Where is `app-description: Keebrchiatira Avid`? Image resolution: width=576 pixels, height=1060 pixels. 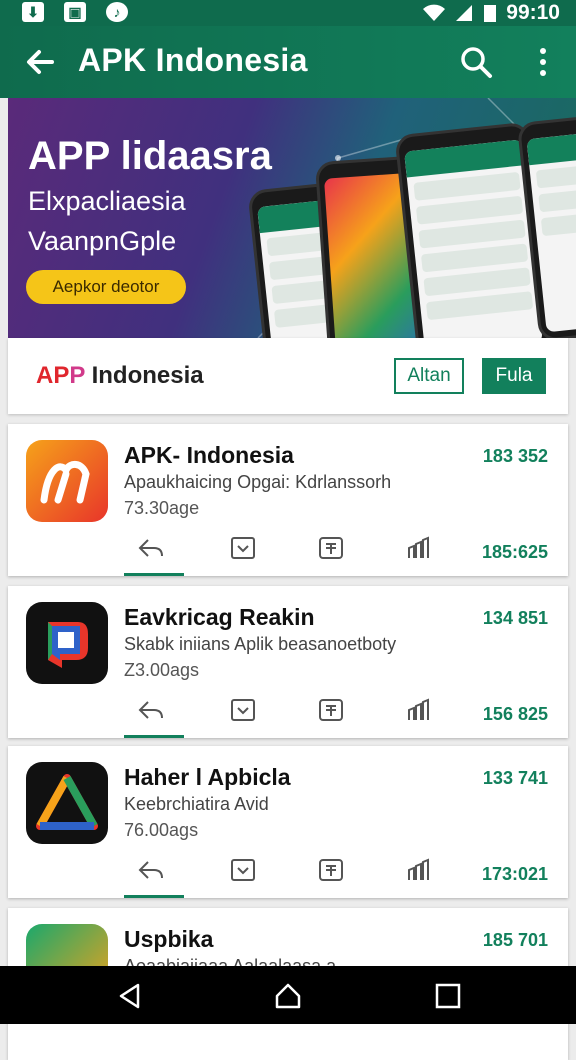 app-description: Keebrchiatira Avid is located at coordinates (196, 804).